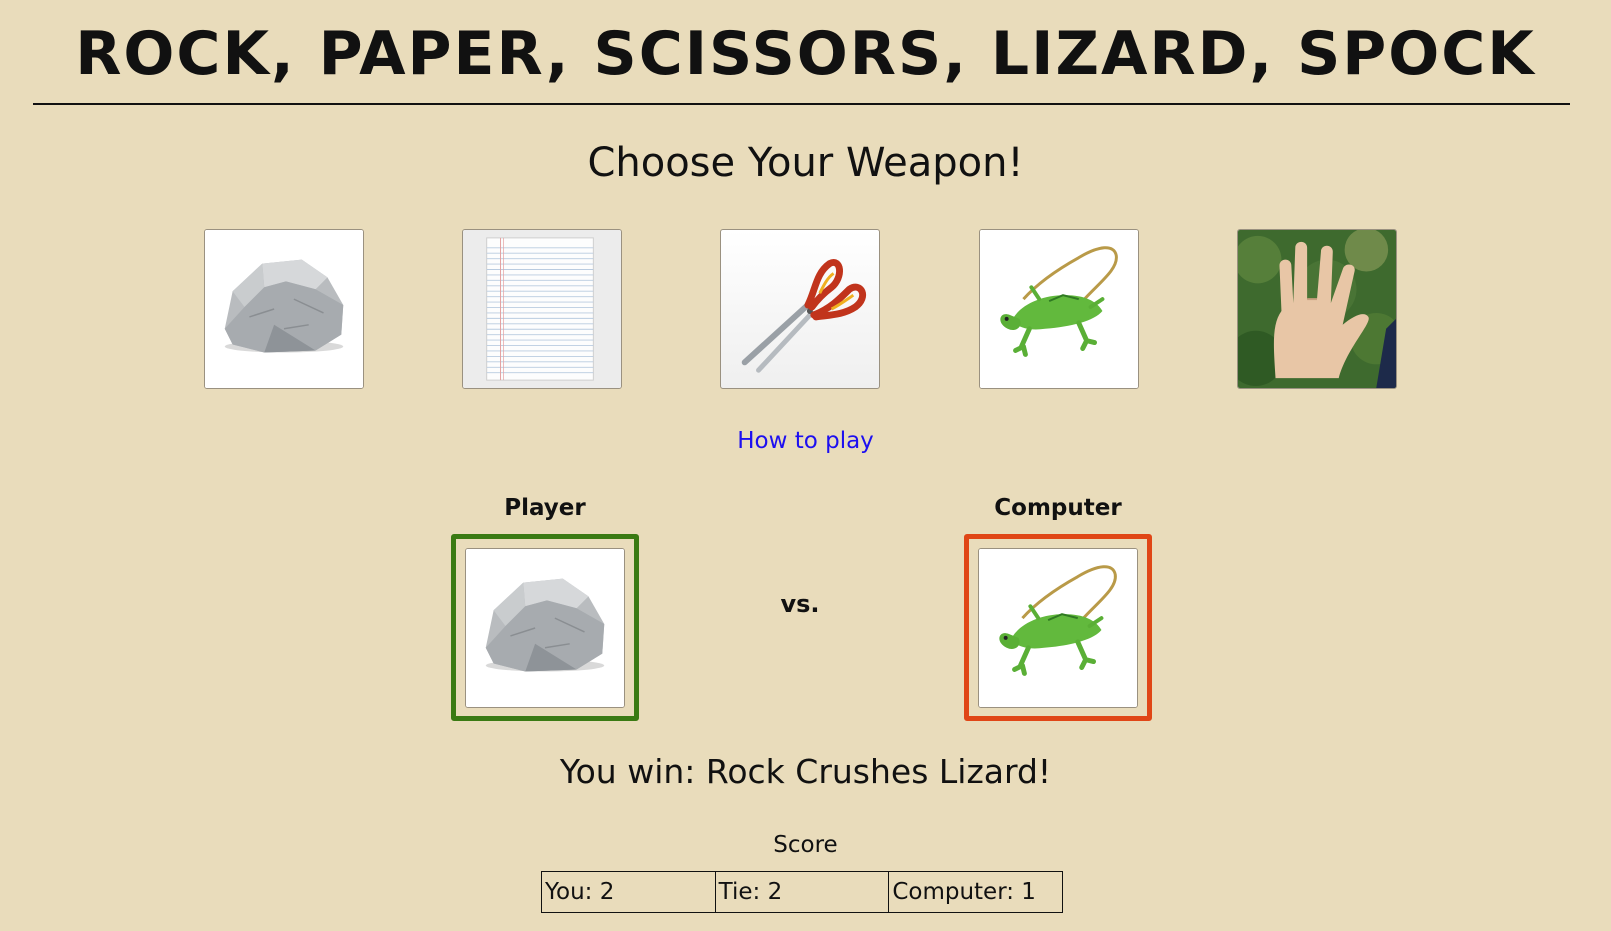 This screenshot has width=1611, height=931. I want to click on player-choice-rock, so click(545, 628).